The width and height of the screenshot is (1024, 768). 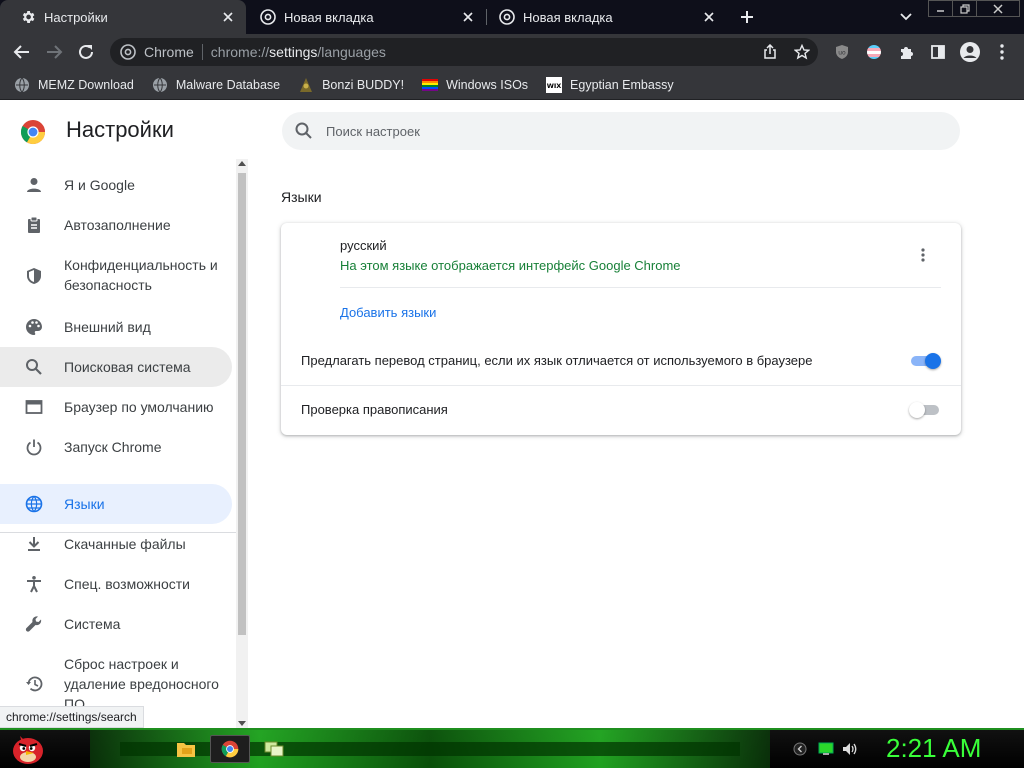 I want to click on taskbar-window-switcher, so click(x=274, y=749).